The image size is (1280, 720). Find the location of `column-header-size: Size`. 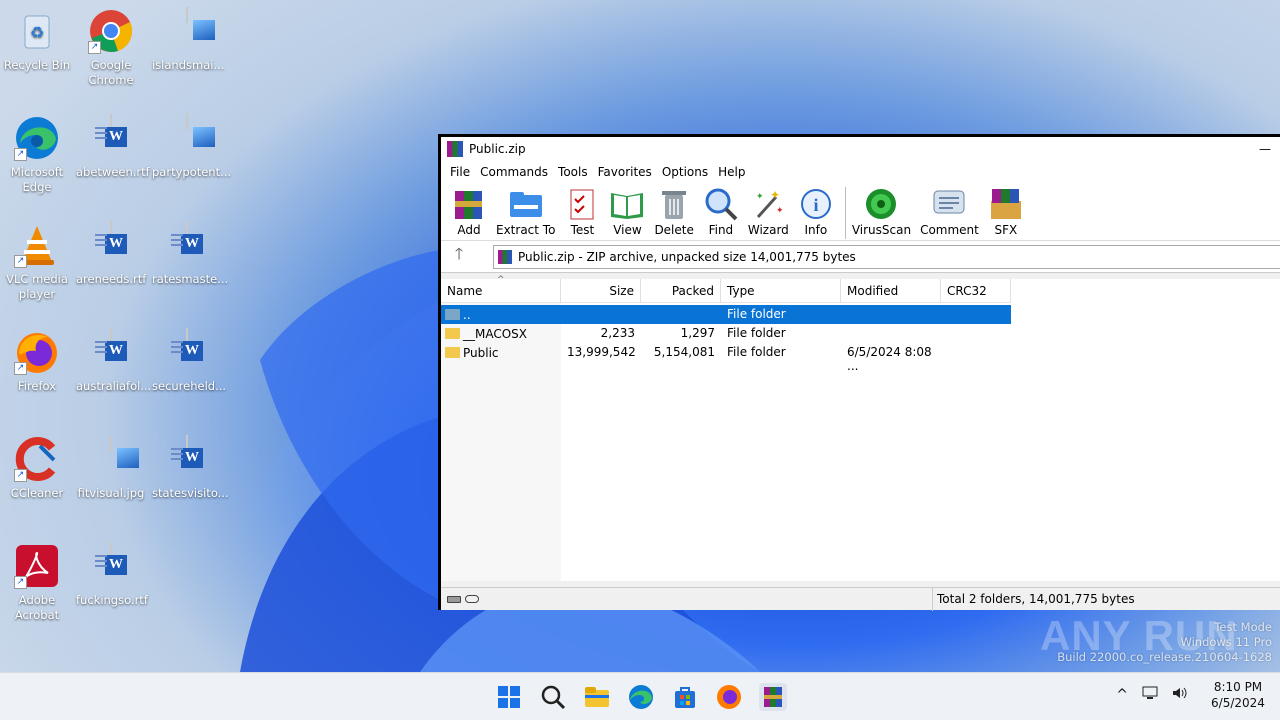

column-header-size: Size is located at coordinates (601, 291).